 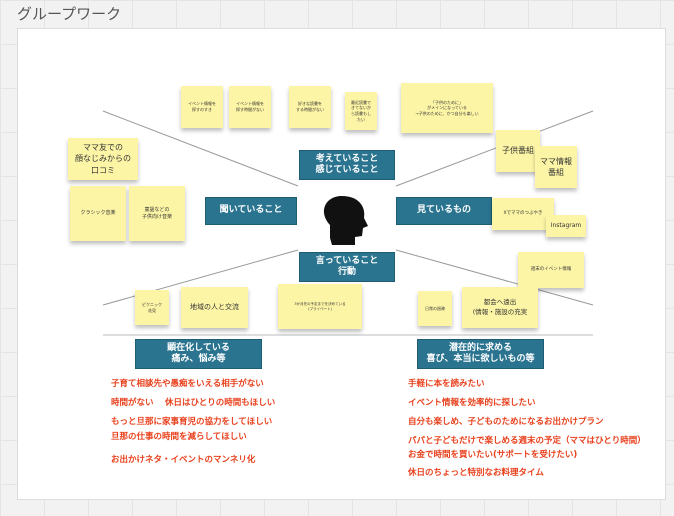 What do you see at coordinates (179, 437) in the screenshot?
I see `pain-item: 旦那の仕事の時間を減らしてほしい` at bounding box center [179, 437].